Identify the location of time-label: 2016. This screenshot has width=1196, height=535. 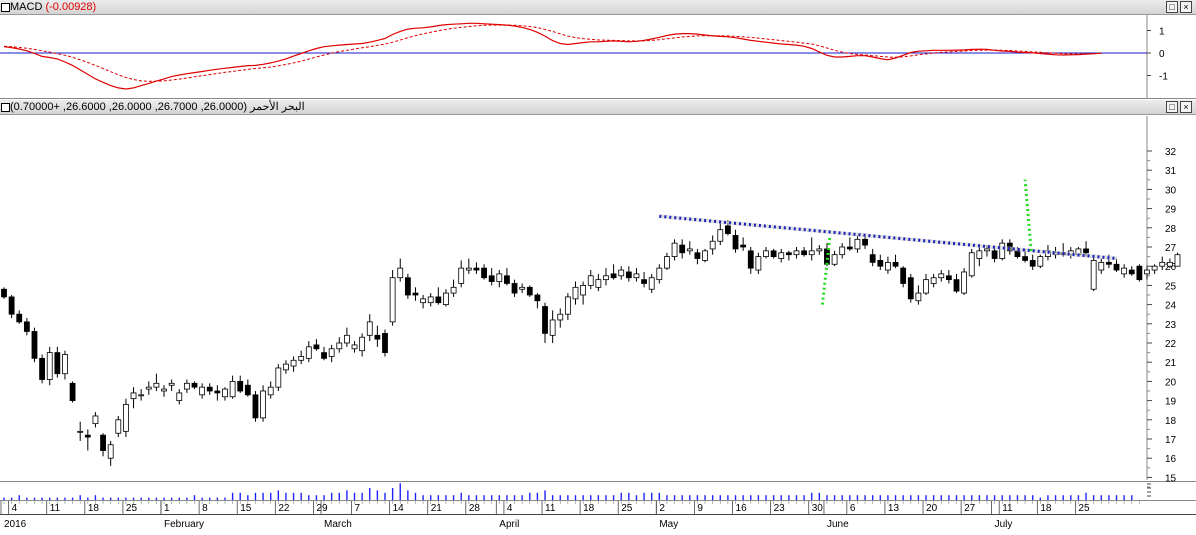
(15, 524).